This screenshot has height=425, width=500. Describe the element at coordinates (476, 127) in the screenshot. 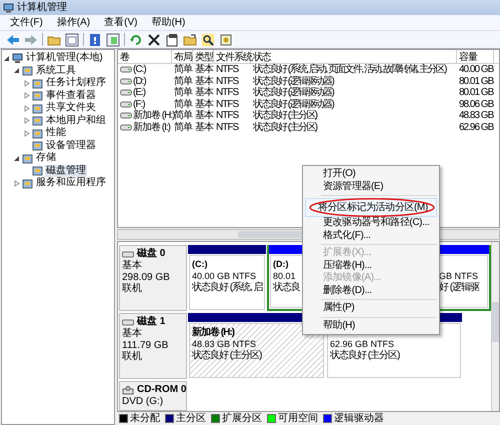

I see `table-cell: 62.96 GB` at that location.